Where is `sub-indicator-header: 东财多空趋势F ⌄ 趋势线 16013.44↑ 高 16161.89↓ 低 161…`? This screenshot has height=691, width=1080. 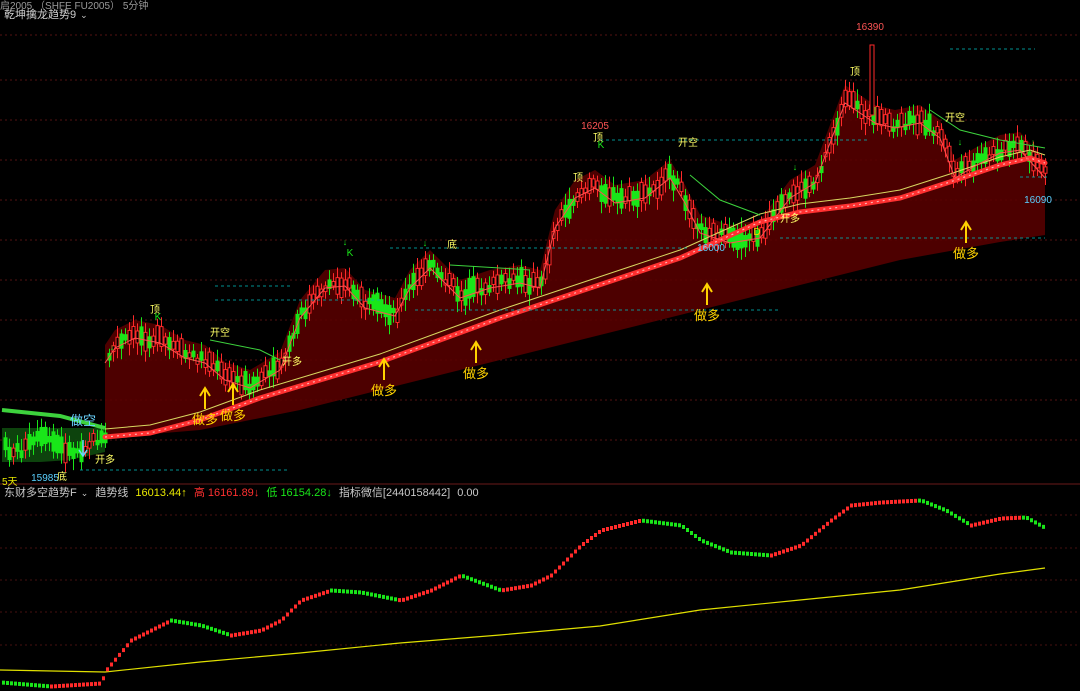
sub-indicator-header: 东财多空趋势F ⌄ 趋势线 16013.44↑ 高 16161.89↓ 低 161… is located at coordinates (243, 493).